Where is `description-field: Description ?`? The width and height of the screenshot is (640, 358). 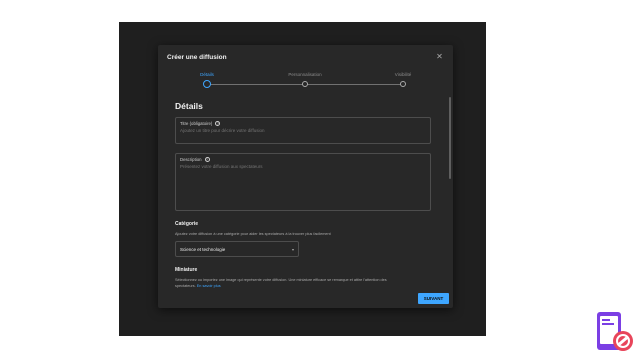 description-field: Description ? is located at coordinates (303, 182).